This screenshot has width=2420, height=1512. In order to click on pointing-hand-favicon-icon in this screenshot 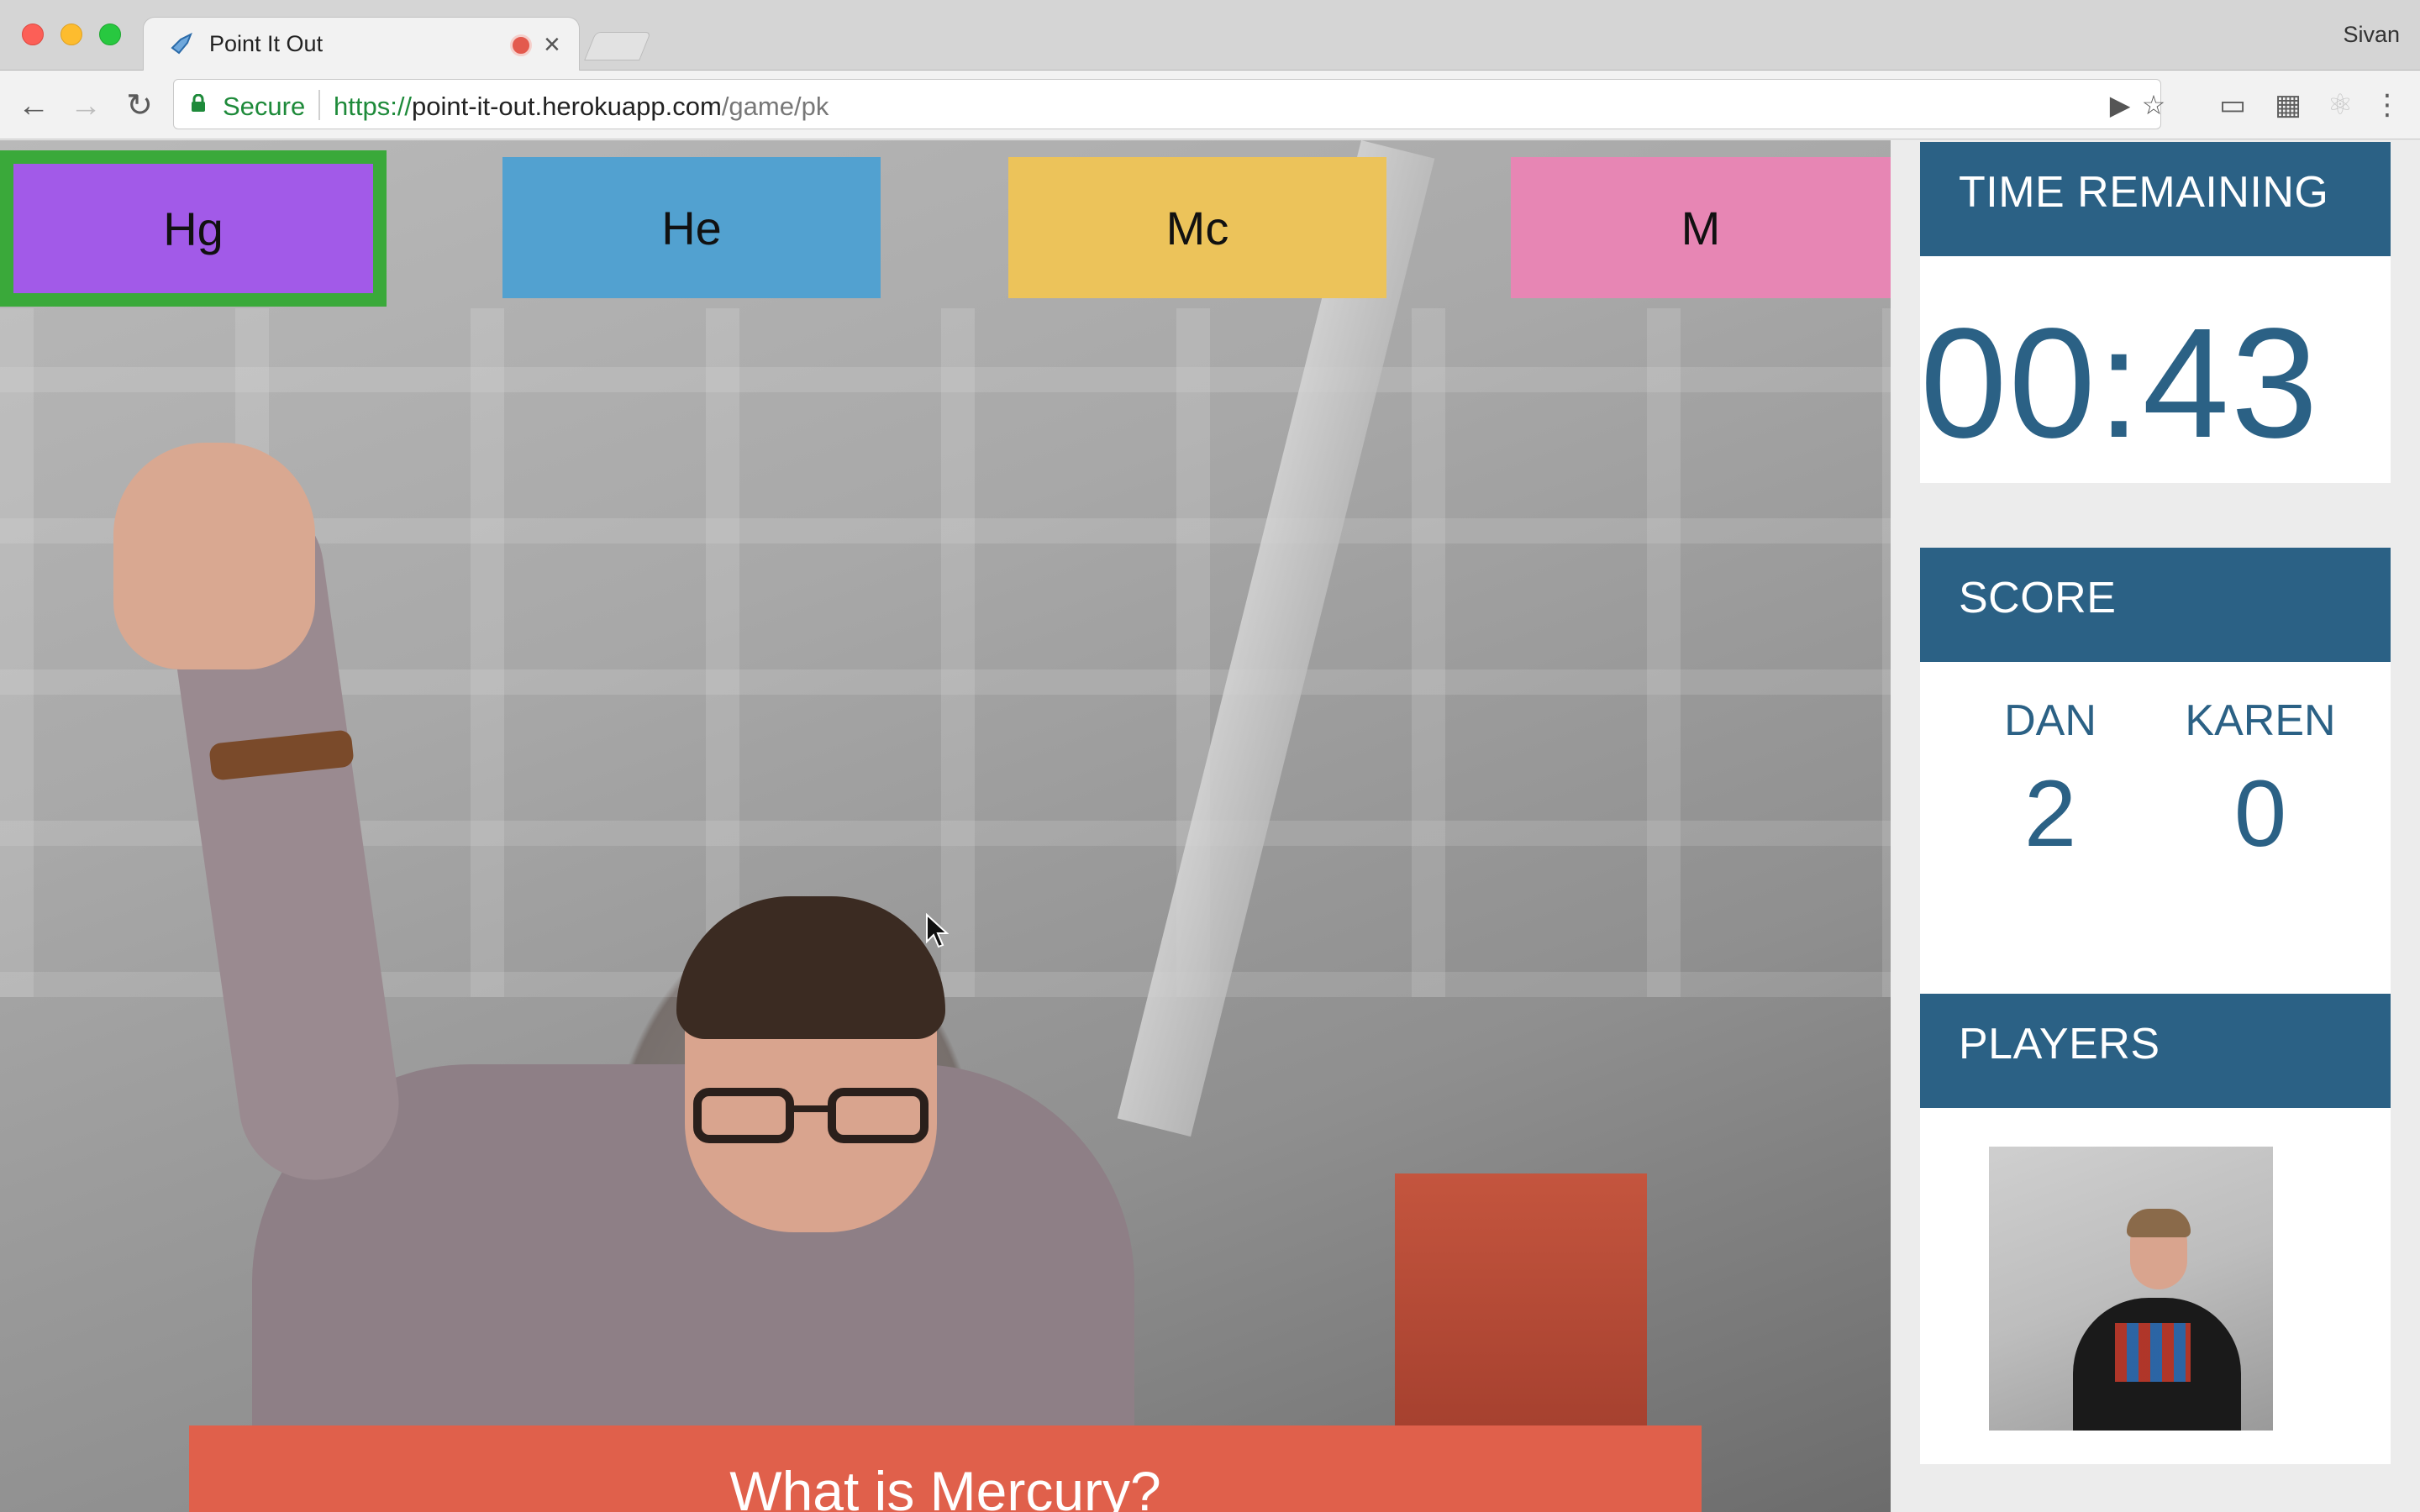, I will do `click(181, 43)`.